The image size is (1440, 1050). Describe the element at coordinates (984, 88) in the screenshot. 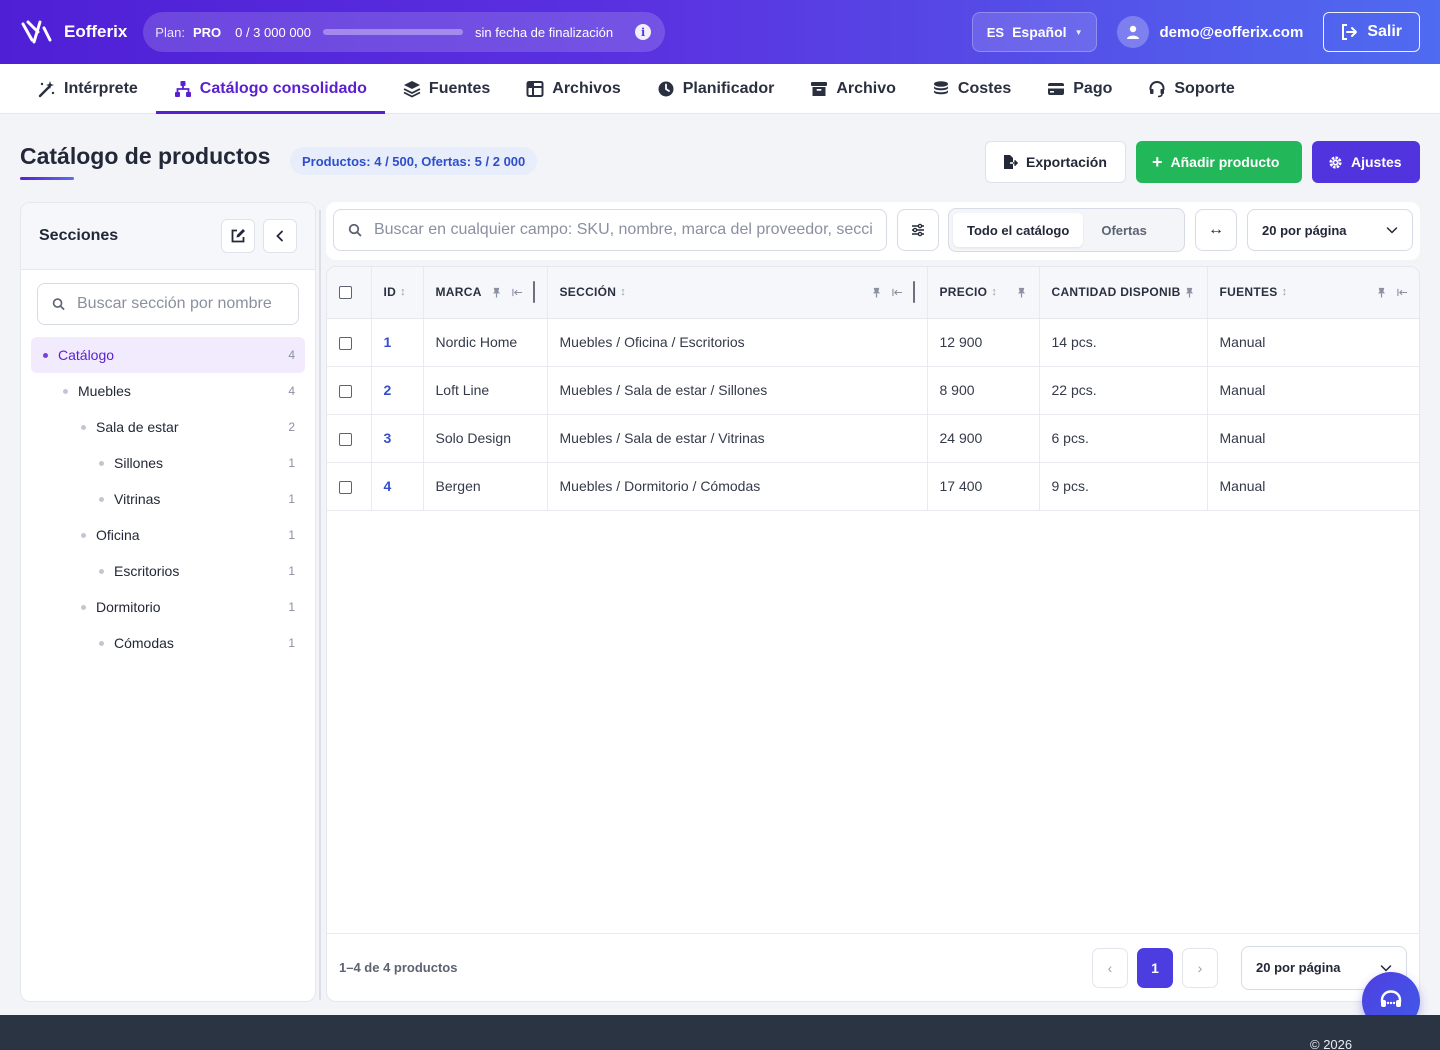

I see `nav-label: Costes` at that location.